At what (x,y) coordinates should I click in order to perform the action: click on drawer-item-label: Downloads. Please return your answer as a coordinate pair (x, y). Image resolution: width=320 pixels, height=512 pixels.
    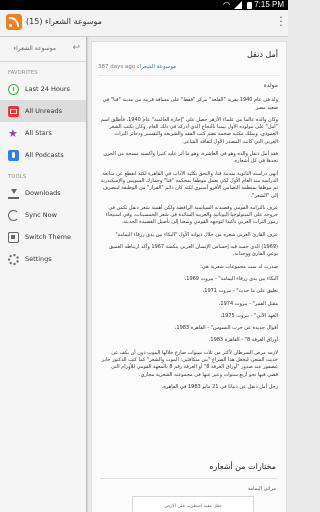
    Looking at the image, I should click on (43, 193).